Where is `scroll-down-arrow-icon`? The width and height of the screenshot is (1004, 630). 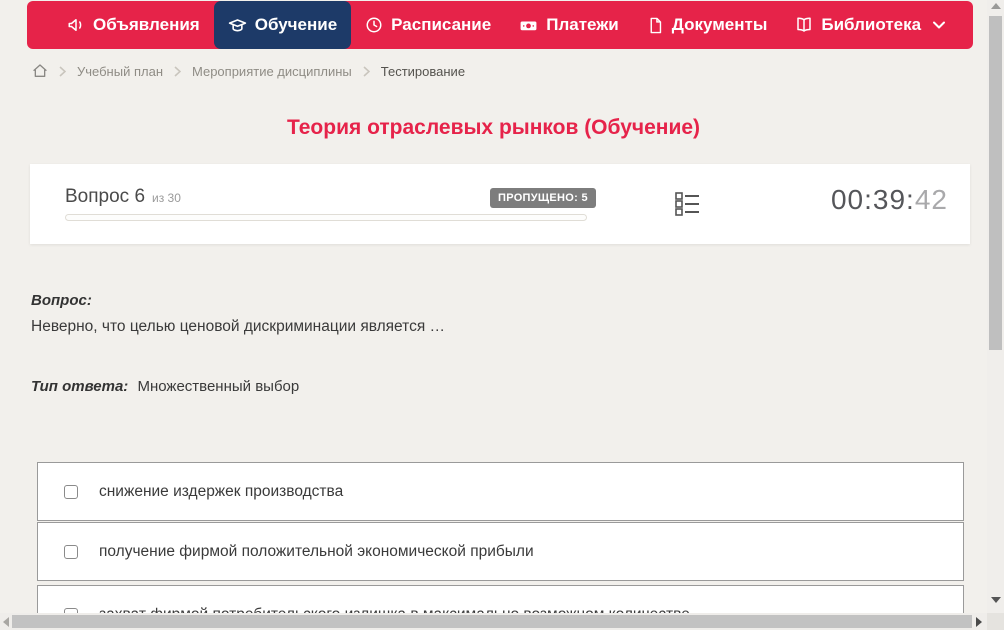 scroll-down-arrow-icon is located at coordinates (996, 600).